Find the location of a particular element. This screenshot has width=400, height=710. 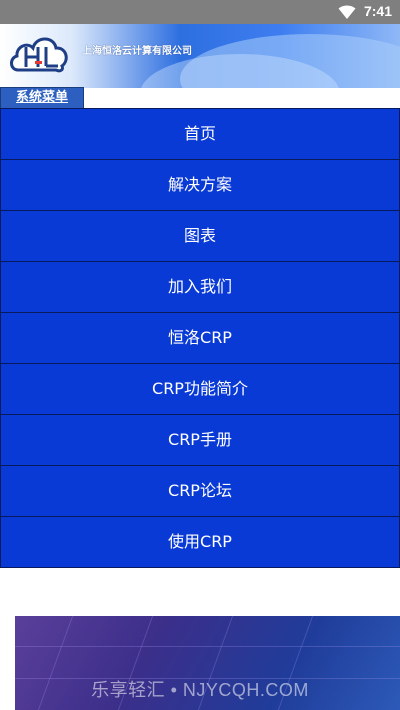

wifi-icon is located at coordinates (347, 12).